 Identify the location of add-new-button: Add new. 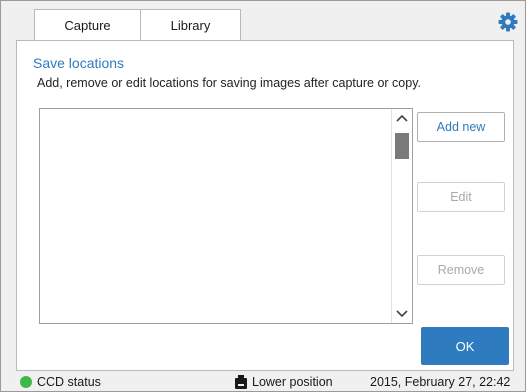
(461, 127).